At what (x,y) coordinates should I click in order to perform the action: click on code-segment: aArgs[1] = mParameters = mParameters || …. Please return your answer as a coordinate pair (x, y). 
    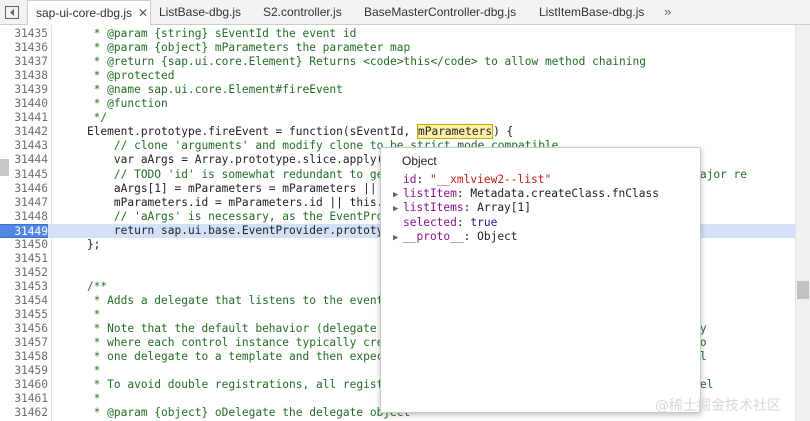
    Looking at the image, I should click on (225, 188).